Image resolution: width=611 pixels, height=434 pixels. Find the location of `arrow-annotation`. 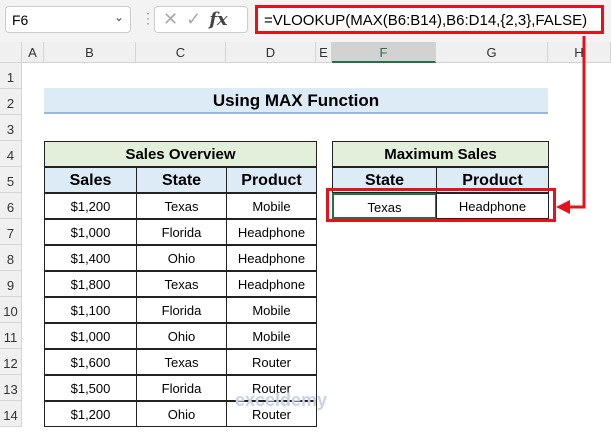

arrow-annotation is located at coordinates (571, 125).